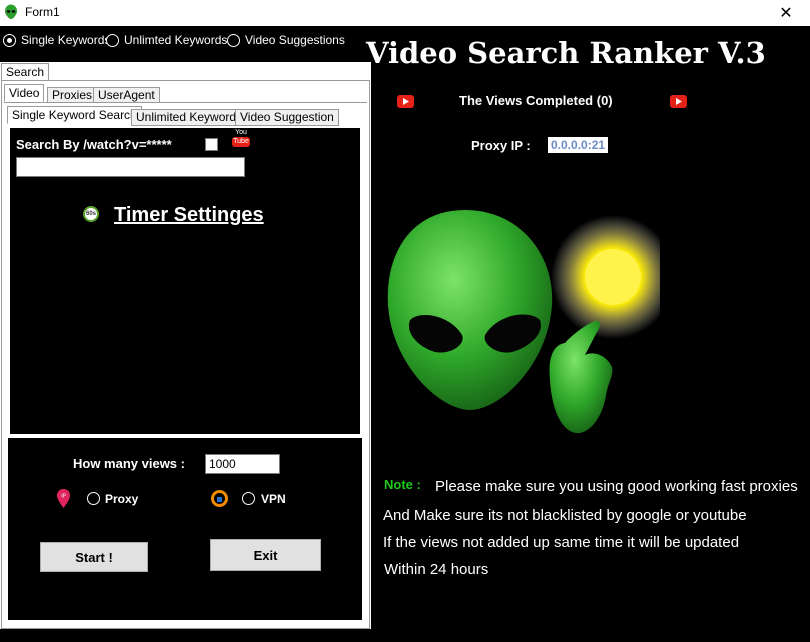 The height and width of the screenshot is (642, 810). I want to click on vpn-icon, so click(219, 498).